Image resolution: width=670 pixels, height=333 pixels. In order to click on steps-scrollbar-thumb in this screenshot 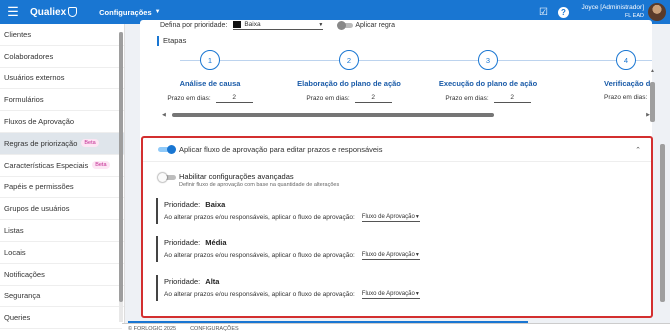, I will do `click(333, 115)`.